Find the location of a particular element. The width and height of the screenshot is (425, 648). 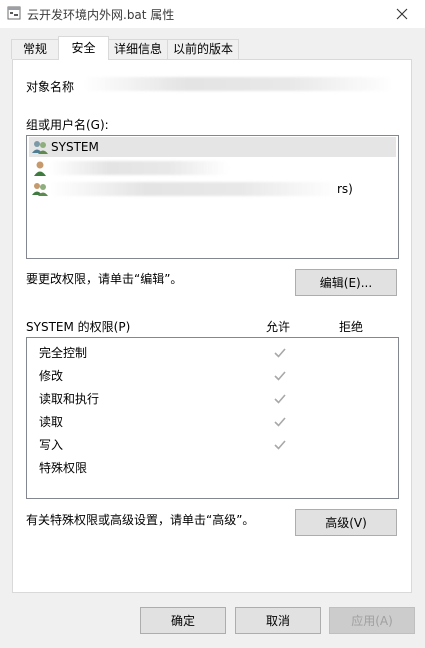

ok-button: 确定 is located at coordinates (183, 620).